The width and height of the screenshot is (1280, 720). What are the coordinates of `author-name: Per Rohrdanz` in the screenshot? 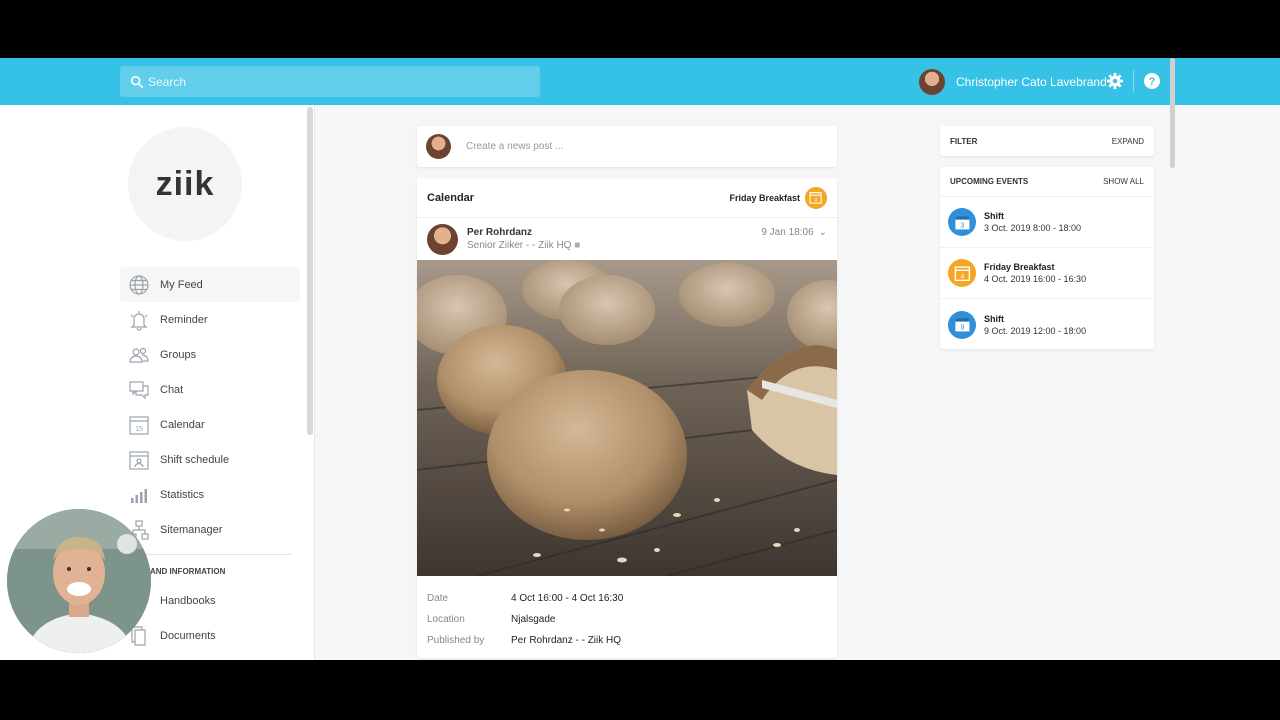 It's located at (523, 232).